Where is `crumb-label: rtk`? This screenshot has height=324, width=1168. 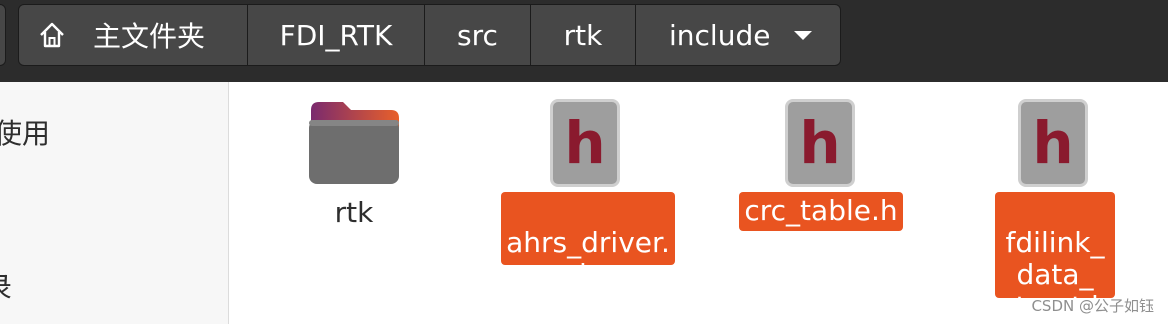
crumb-label: rtk is located at coordinates (583, 35).